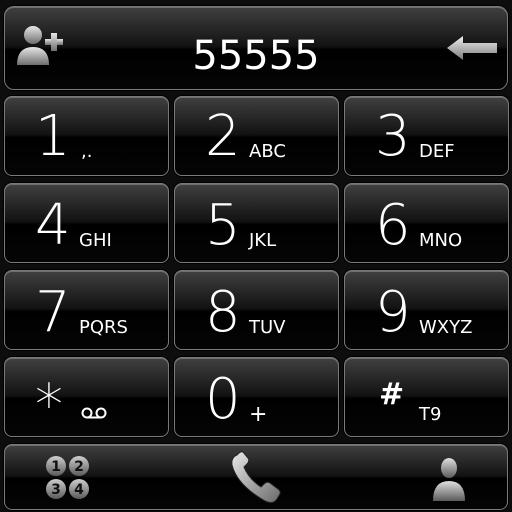 Image resolution: width=512 pixels, height=512 pixels. What do you see at coordinates (446, 327) in the screenshot?
I see `key-letters: WXYZ` at bounding box center [446, 327].